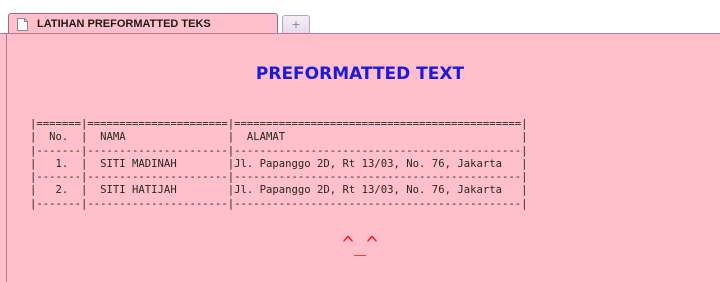 This screenshot has width=720, height=282. What do you see at coordinates (22, 24) in the screenshot?
I see `document-icon` at bounding box center [22, 24].